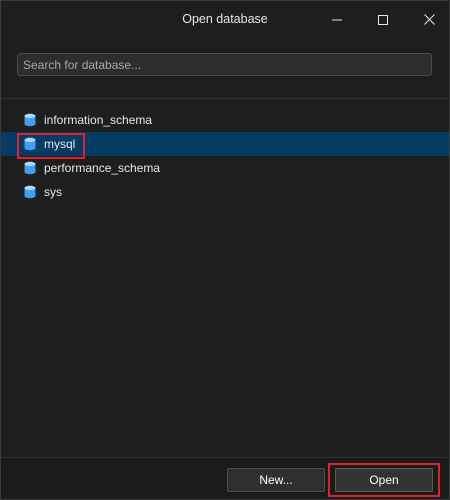 The width and height of the screenshot is (450, 500). What do you see at coordinates (225, 192) in the screenshot?
I see `database-item-sys: sys` at bounding box center [225, 192].